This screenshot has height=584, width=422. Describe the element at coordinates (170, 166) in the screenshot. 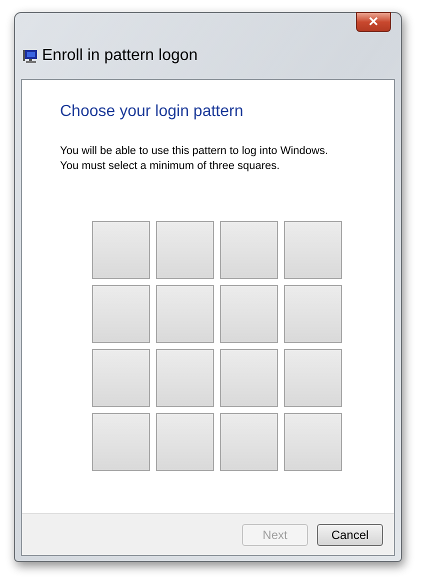

I see `instruction-text: You must select a minimum of three squares.` at that location.